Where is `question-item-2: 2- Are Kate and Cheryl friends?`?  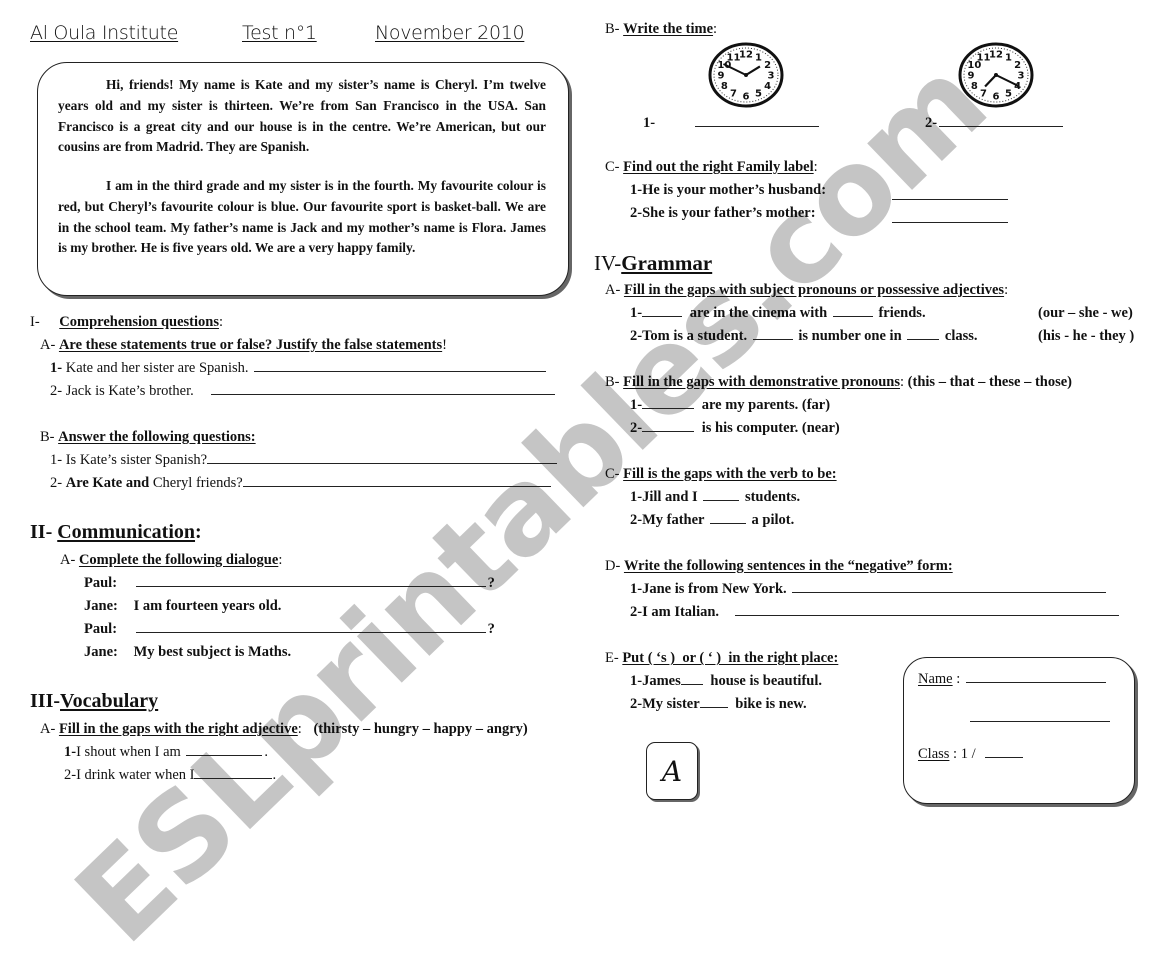 question-item-2: 2- Are Kate and Cheryl friends? is located at coordinates (300, 483).